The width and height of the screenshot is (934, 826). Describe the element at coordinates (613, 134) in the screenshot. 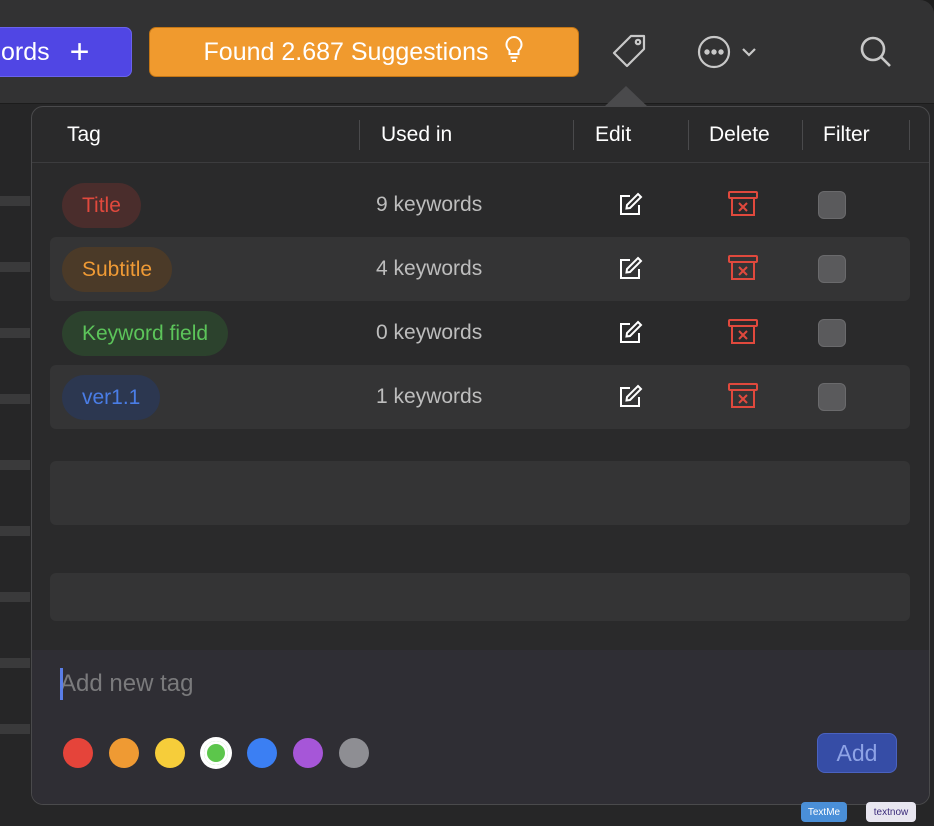

I see `header-edit: Edit` at that location.